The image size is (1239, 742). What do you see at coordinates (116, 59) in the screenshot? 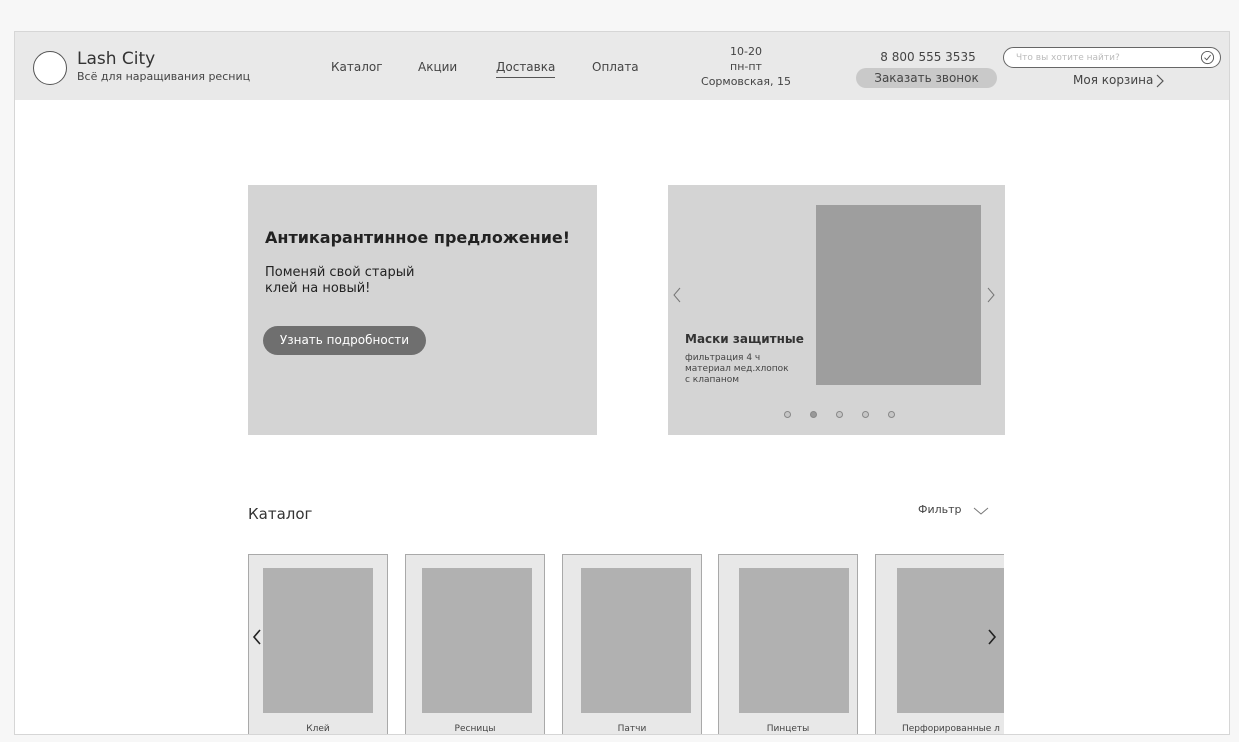
I see `brand-name: Lash City` at bounding box center [116, 59].